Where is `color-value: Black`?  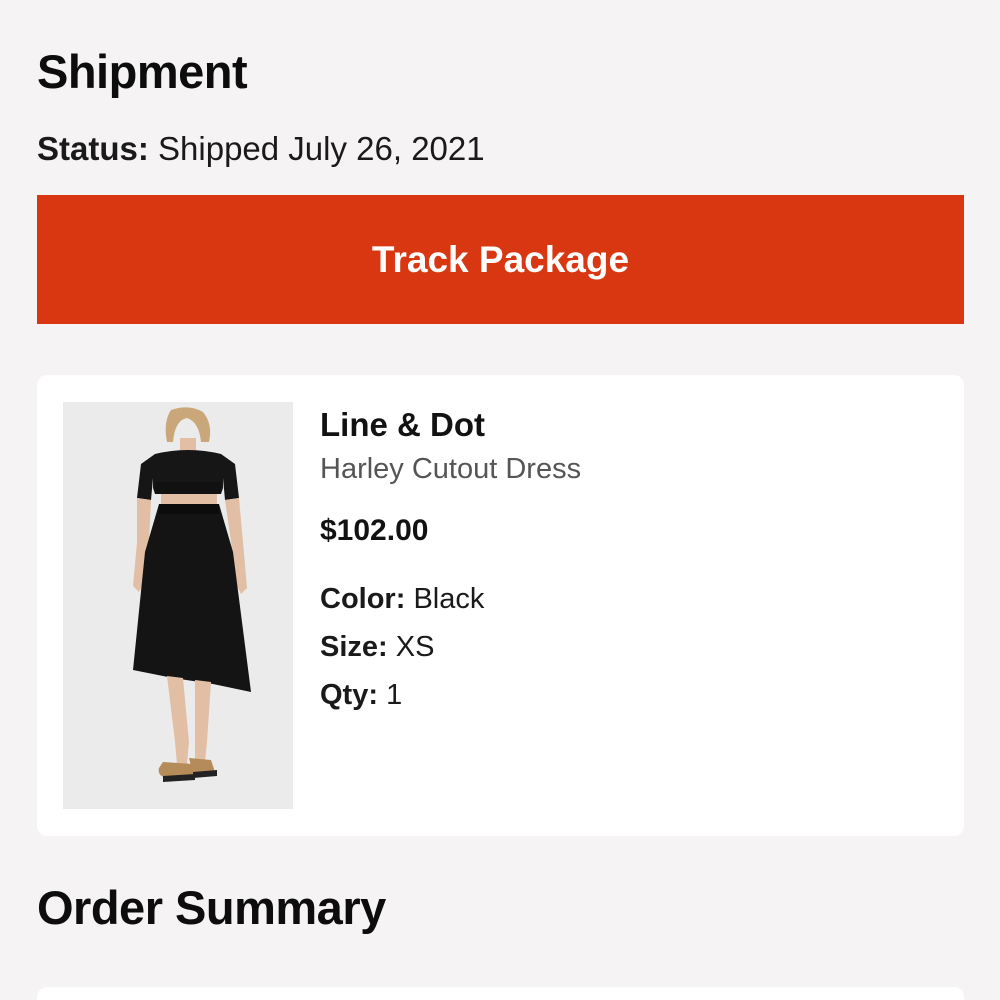 color-value: Black is located at coordinates (449, 599).